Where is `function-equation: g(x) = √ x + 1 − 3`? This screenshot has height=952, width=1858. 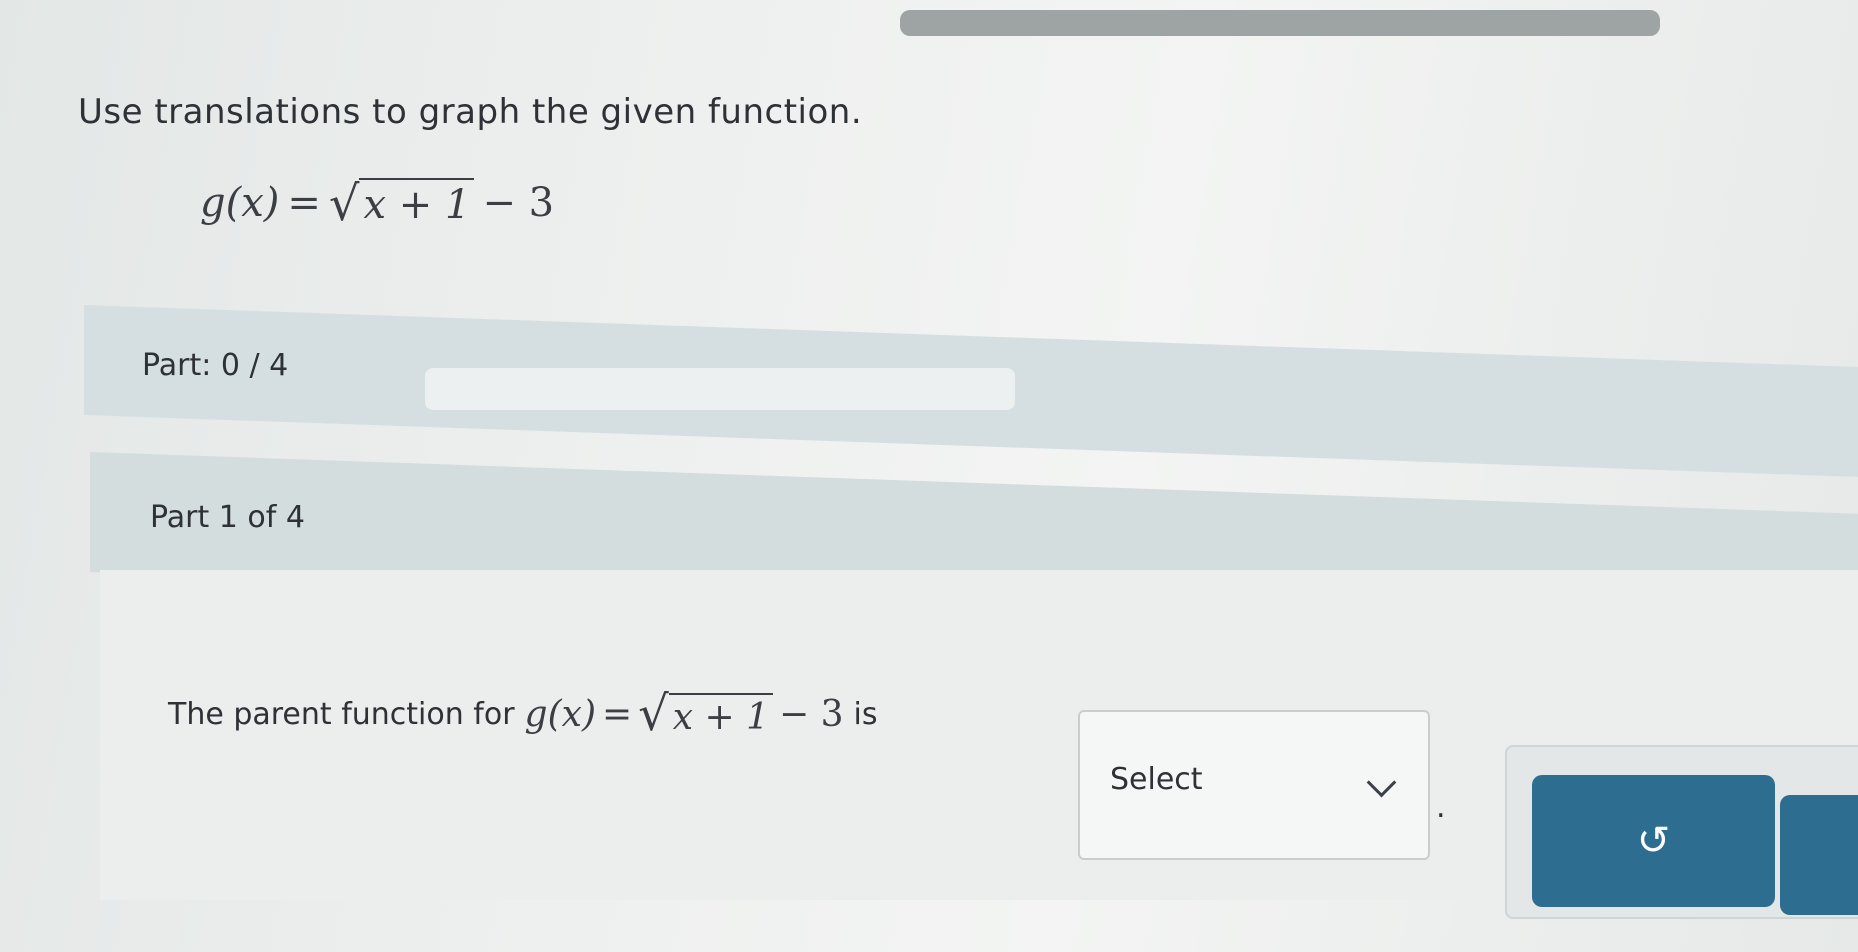 function-equation: g(x) = √ x + 1 − 3 is located at coordinates (377, 203).